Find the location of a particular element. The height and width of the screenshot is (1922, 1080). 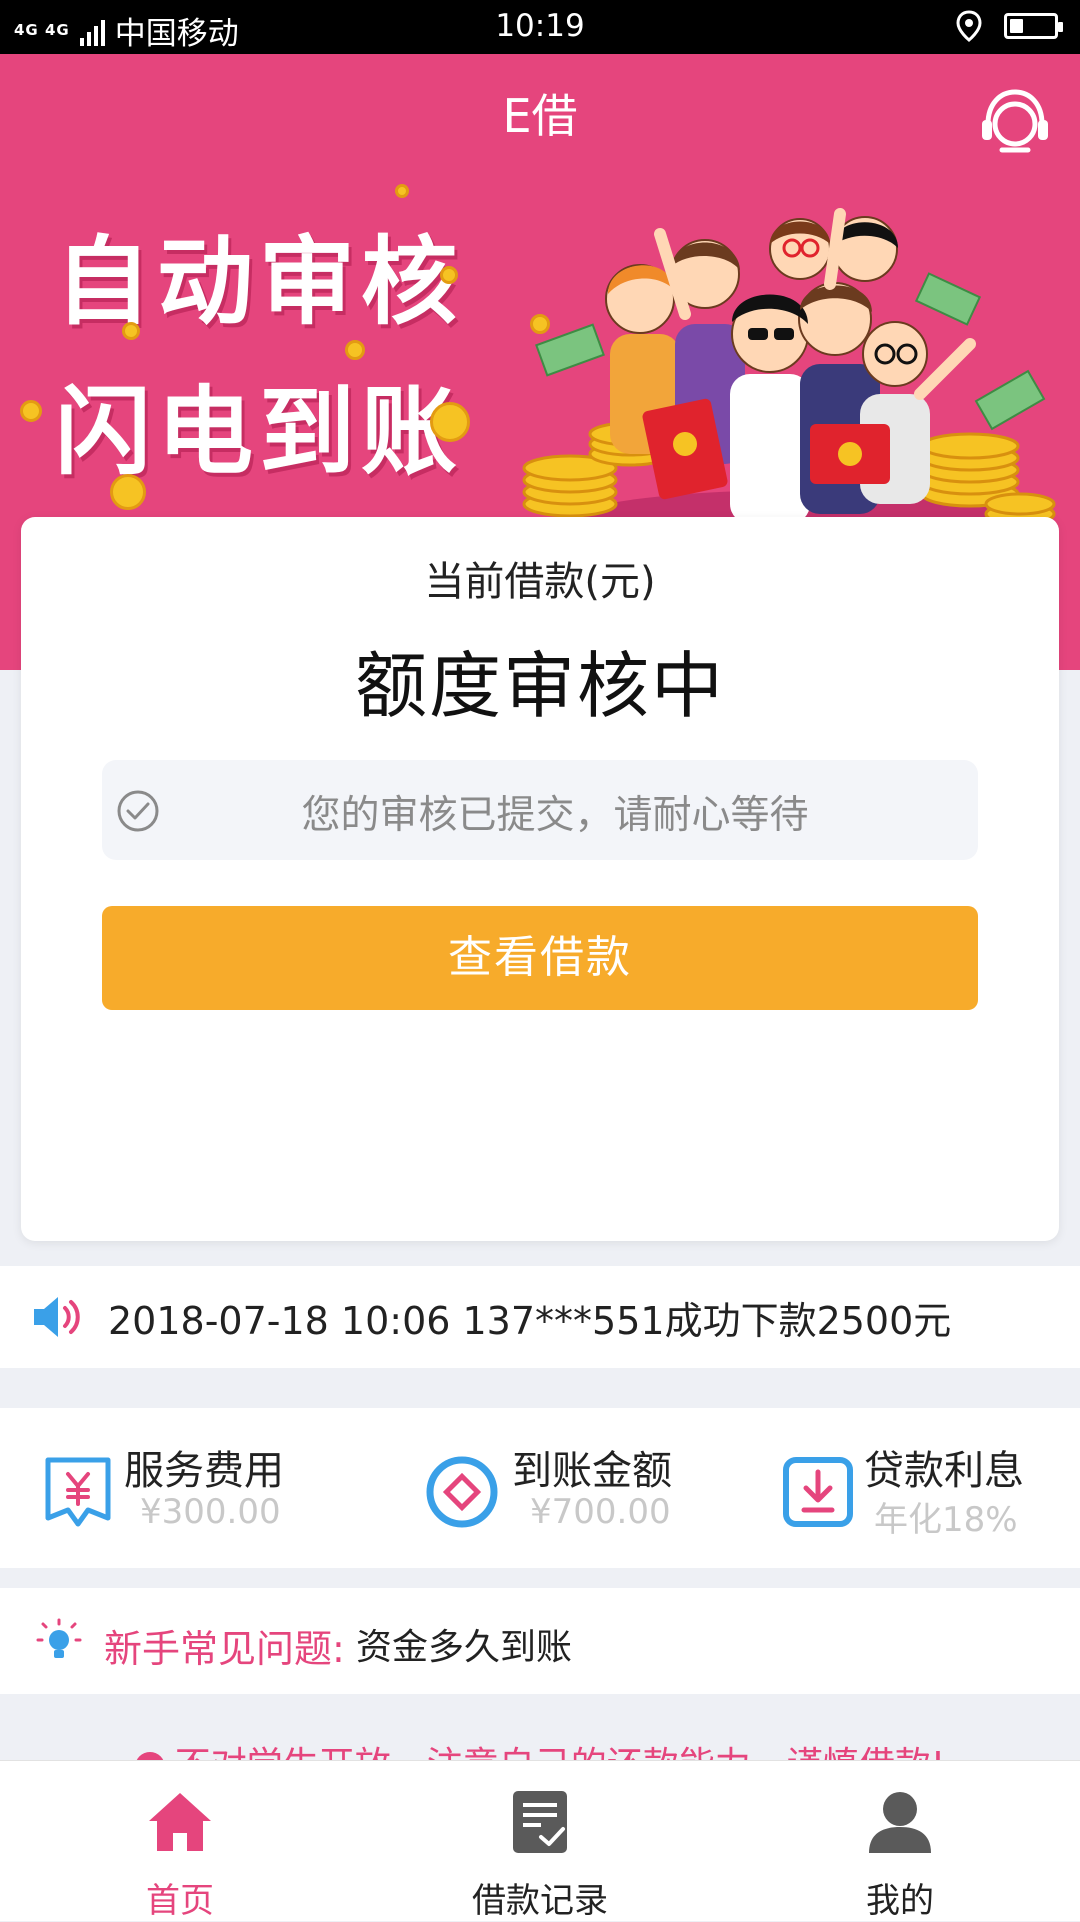

record-icon is located at coordinates (540, 1822).